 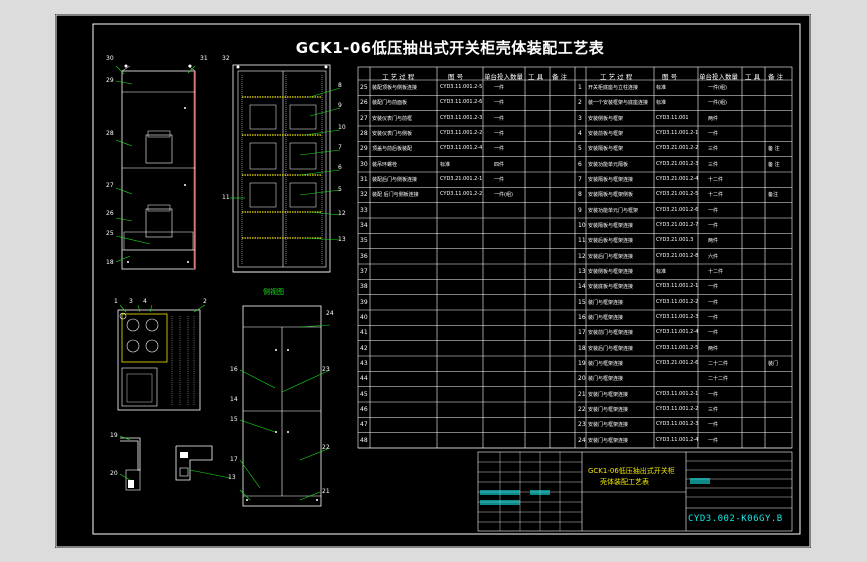 I want to click on row-number: 27, so click(x=364, y=118).